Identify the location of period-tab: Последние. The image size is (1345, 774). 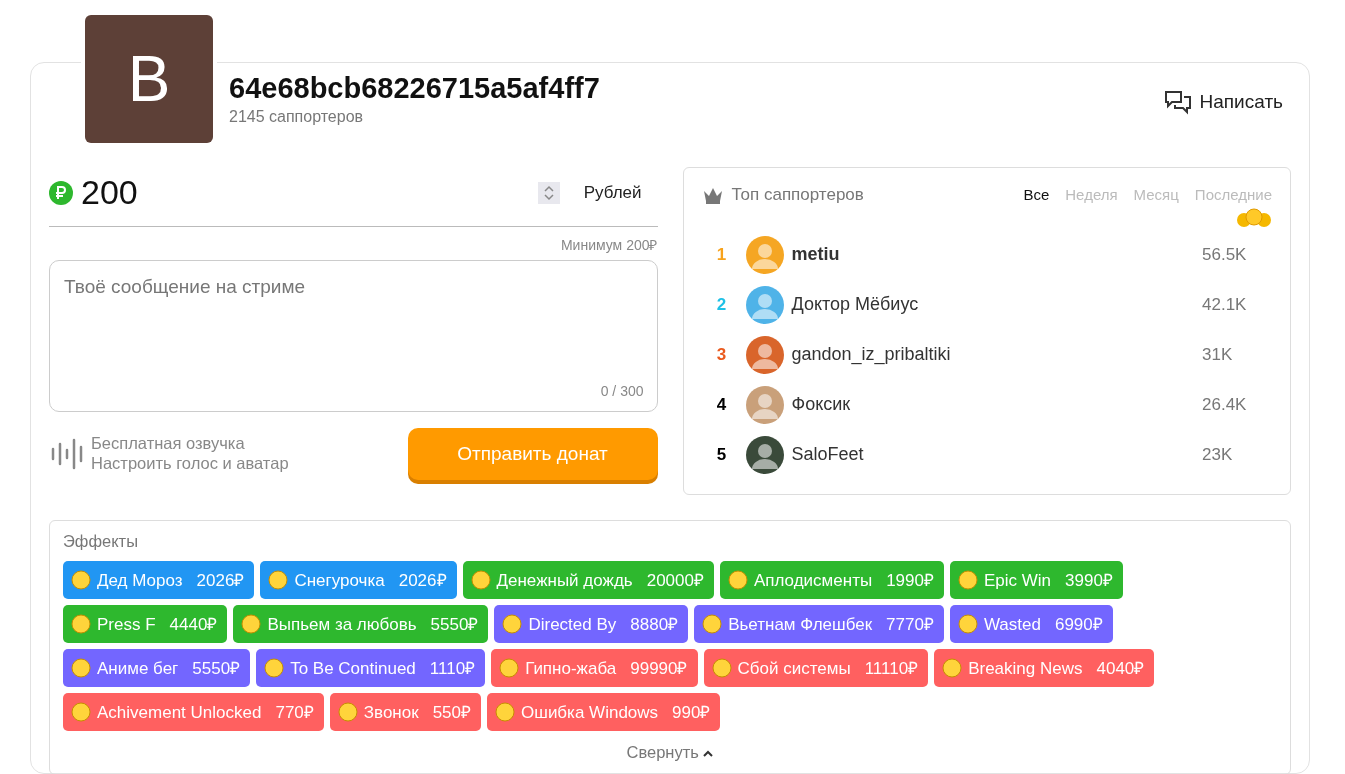
(1233, 194).